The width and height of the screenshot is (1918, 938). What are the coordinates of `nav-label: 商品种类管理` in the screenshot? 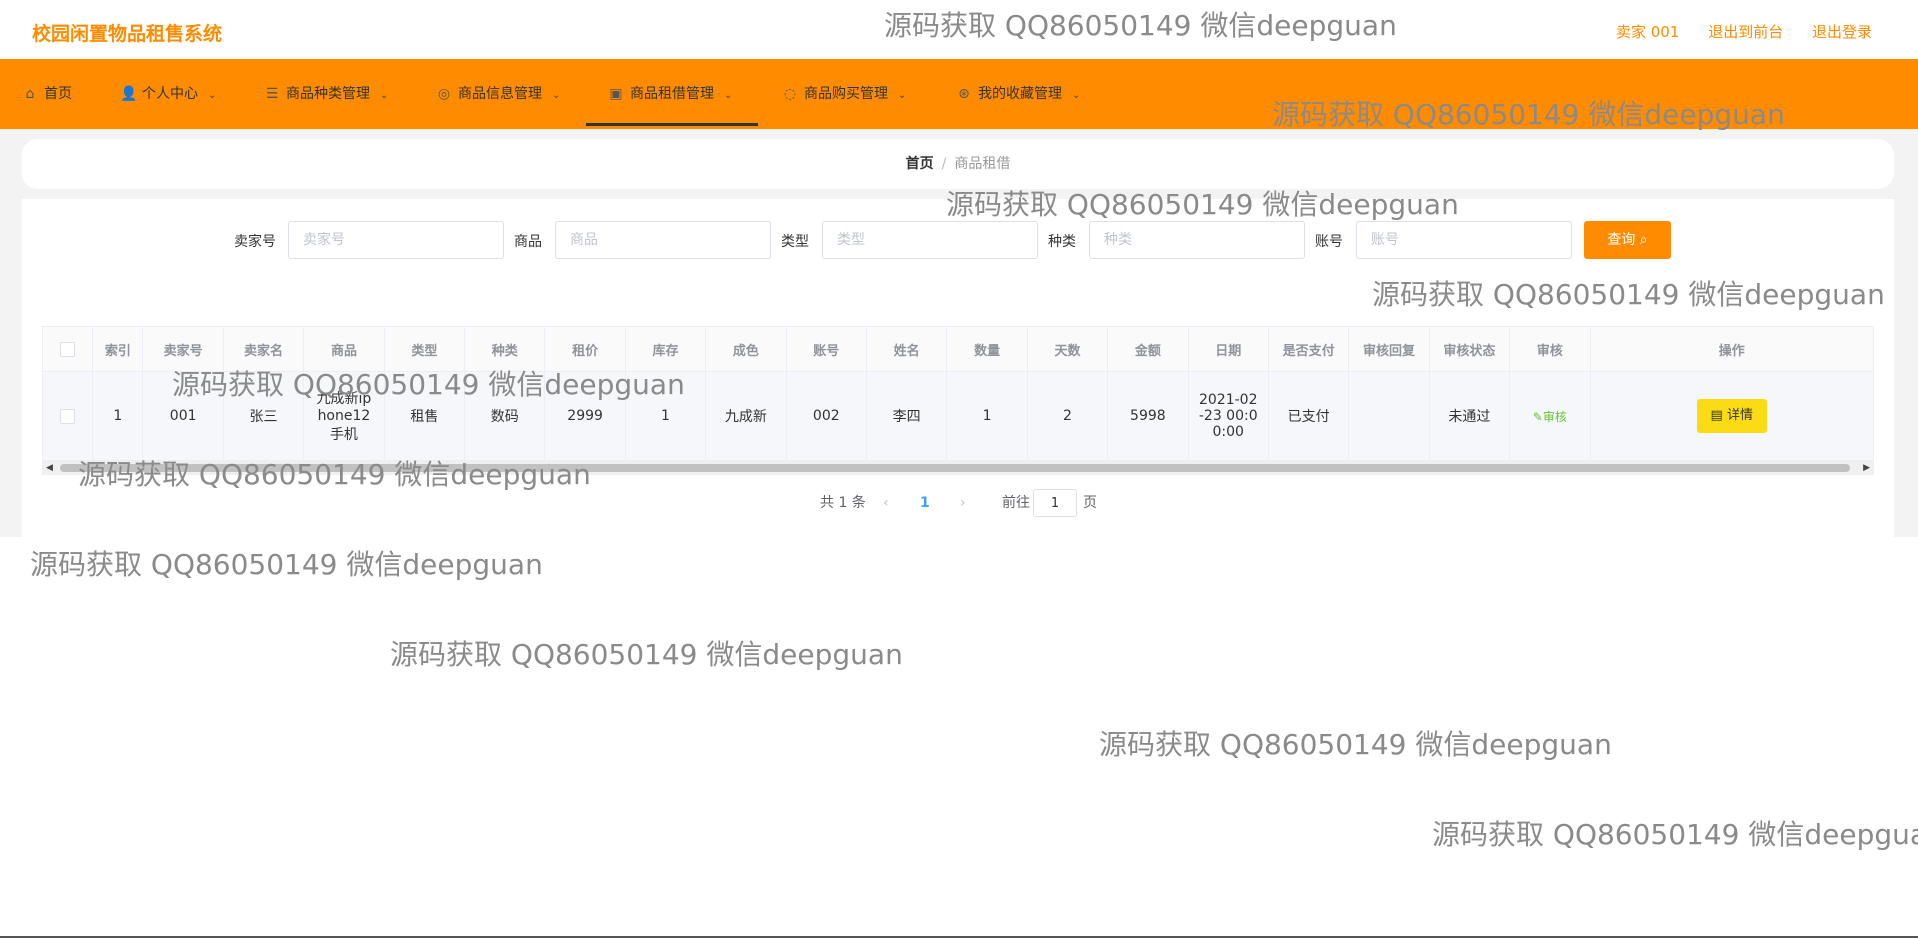 It's located at (328, 94).